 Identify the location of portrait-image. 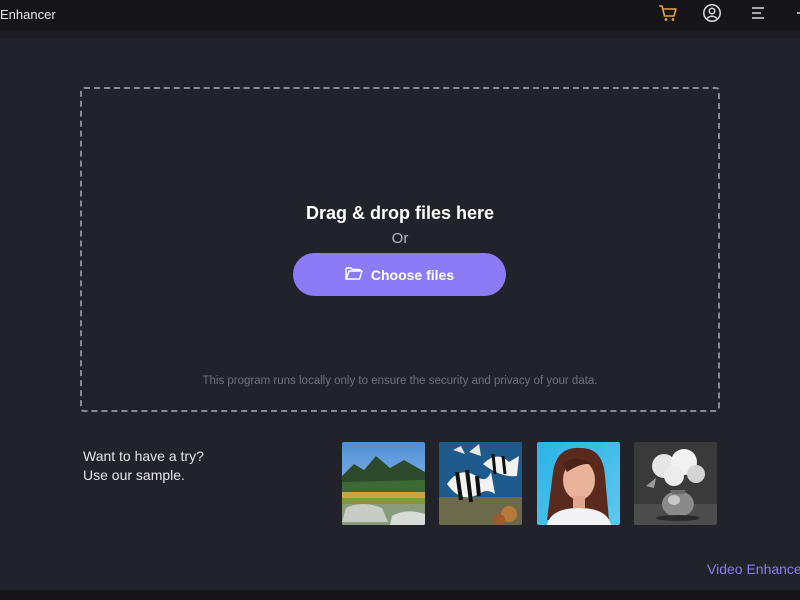
(578, 483).